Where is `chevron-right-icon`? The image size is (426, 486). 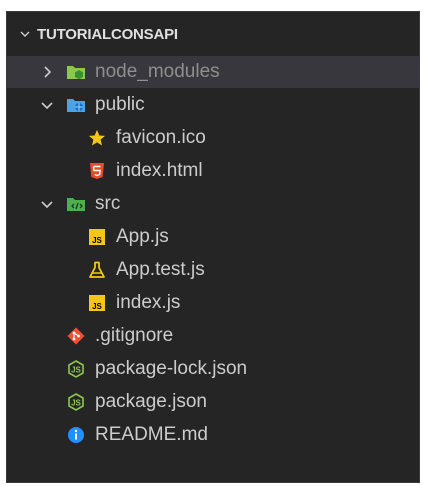
chevron-right-icon is located at coordinates (47, 72).